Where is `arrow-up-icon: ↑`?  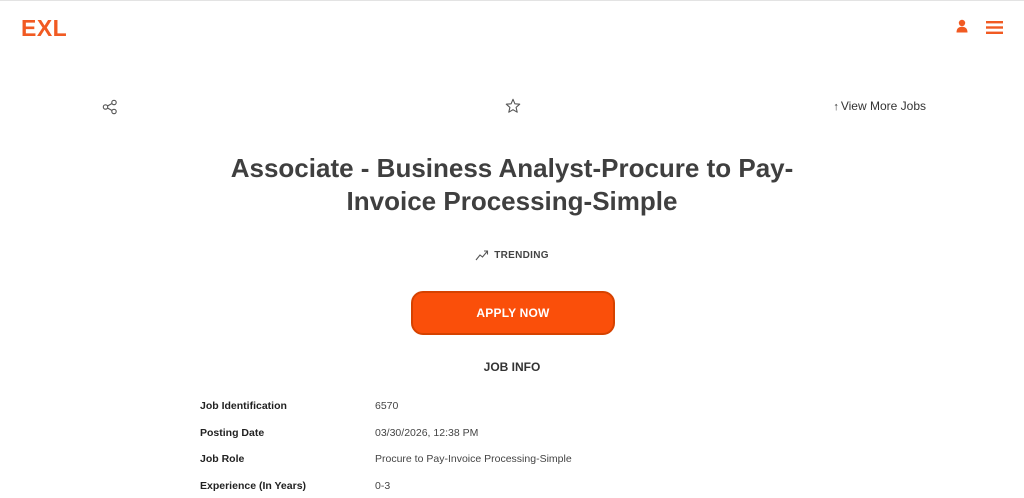
arrow-up-icon: ↑ is located at coordinates (836, 107).